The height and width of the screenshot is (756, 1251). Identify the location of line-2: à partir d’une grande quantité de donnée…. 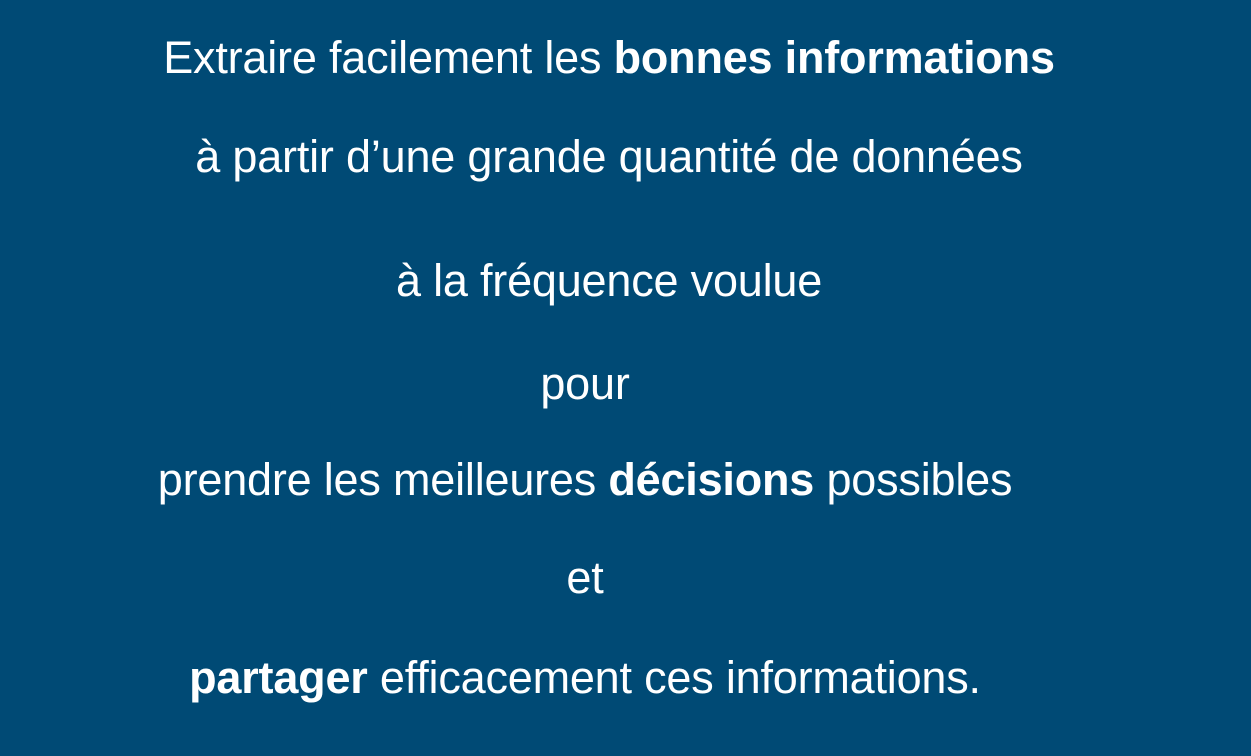
(609, 157).